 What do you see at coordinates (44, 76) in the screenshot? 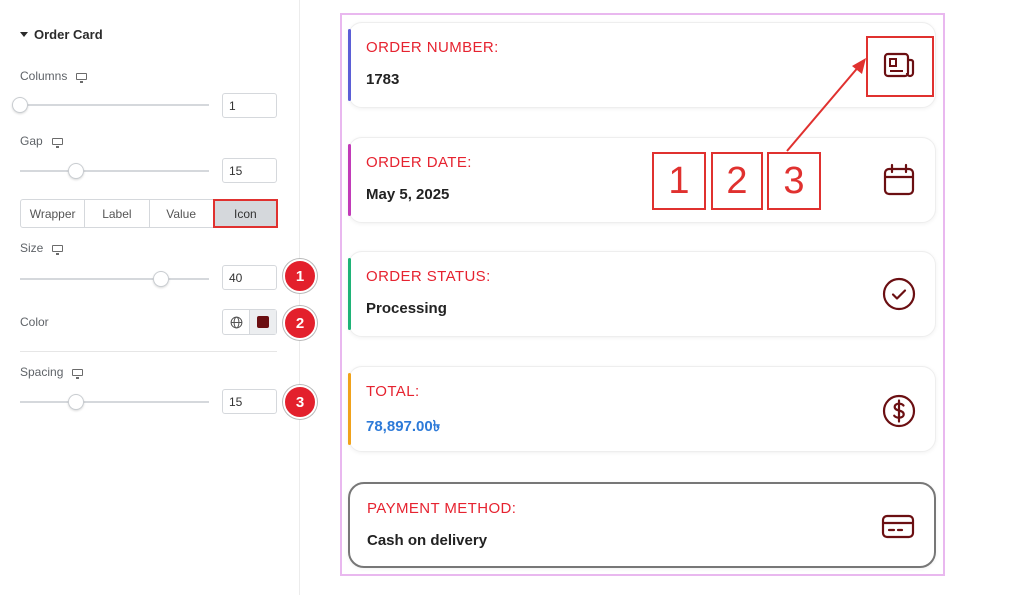
I see `columns-label: Columns` at bounding box center [44, 76].